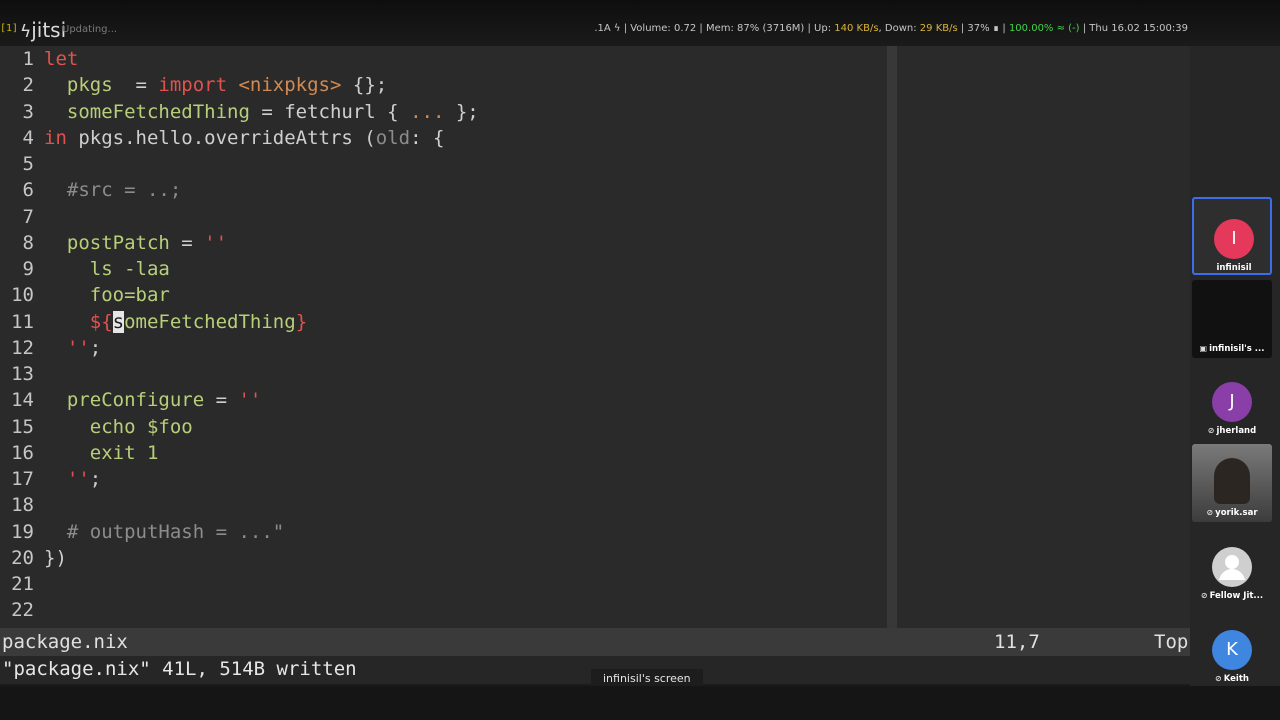 The image size is (1280, 720). I want to click on code-token: import, so click(193, 85).